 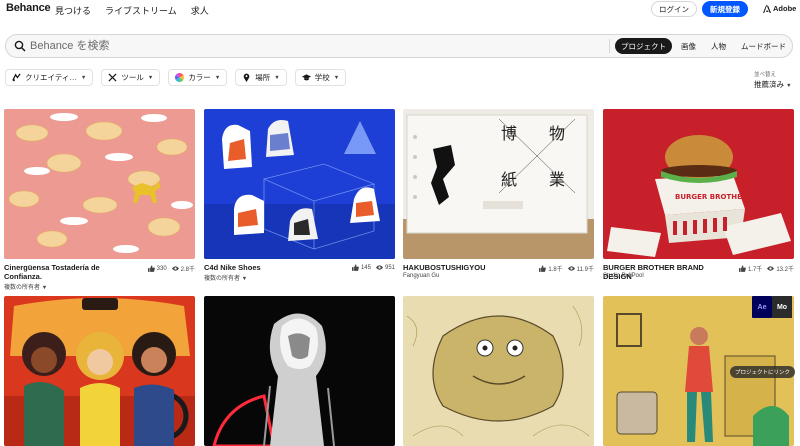 I want to click on search-divider, so click(x=609, y=46).